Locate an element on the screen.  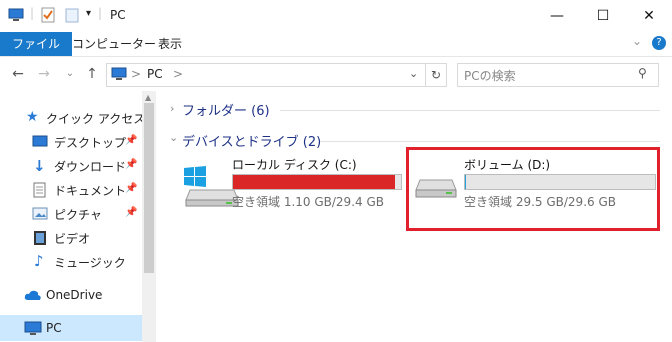
desktop-icon is located at coordinates (40, 143).